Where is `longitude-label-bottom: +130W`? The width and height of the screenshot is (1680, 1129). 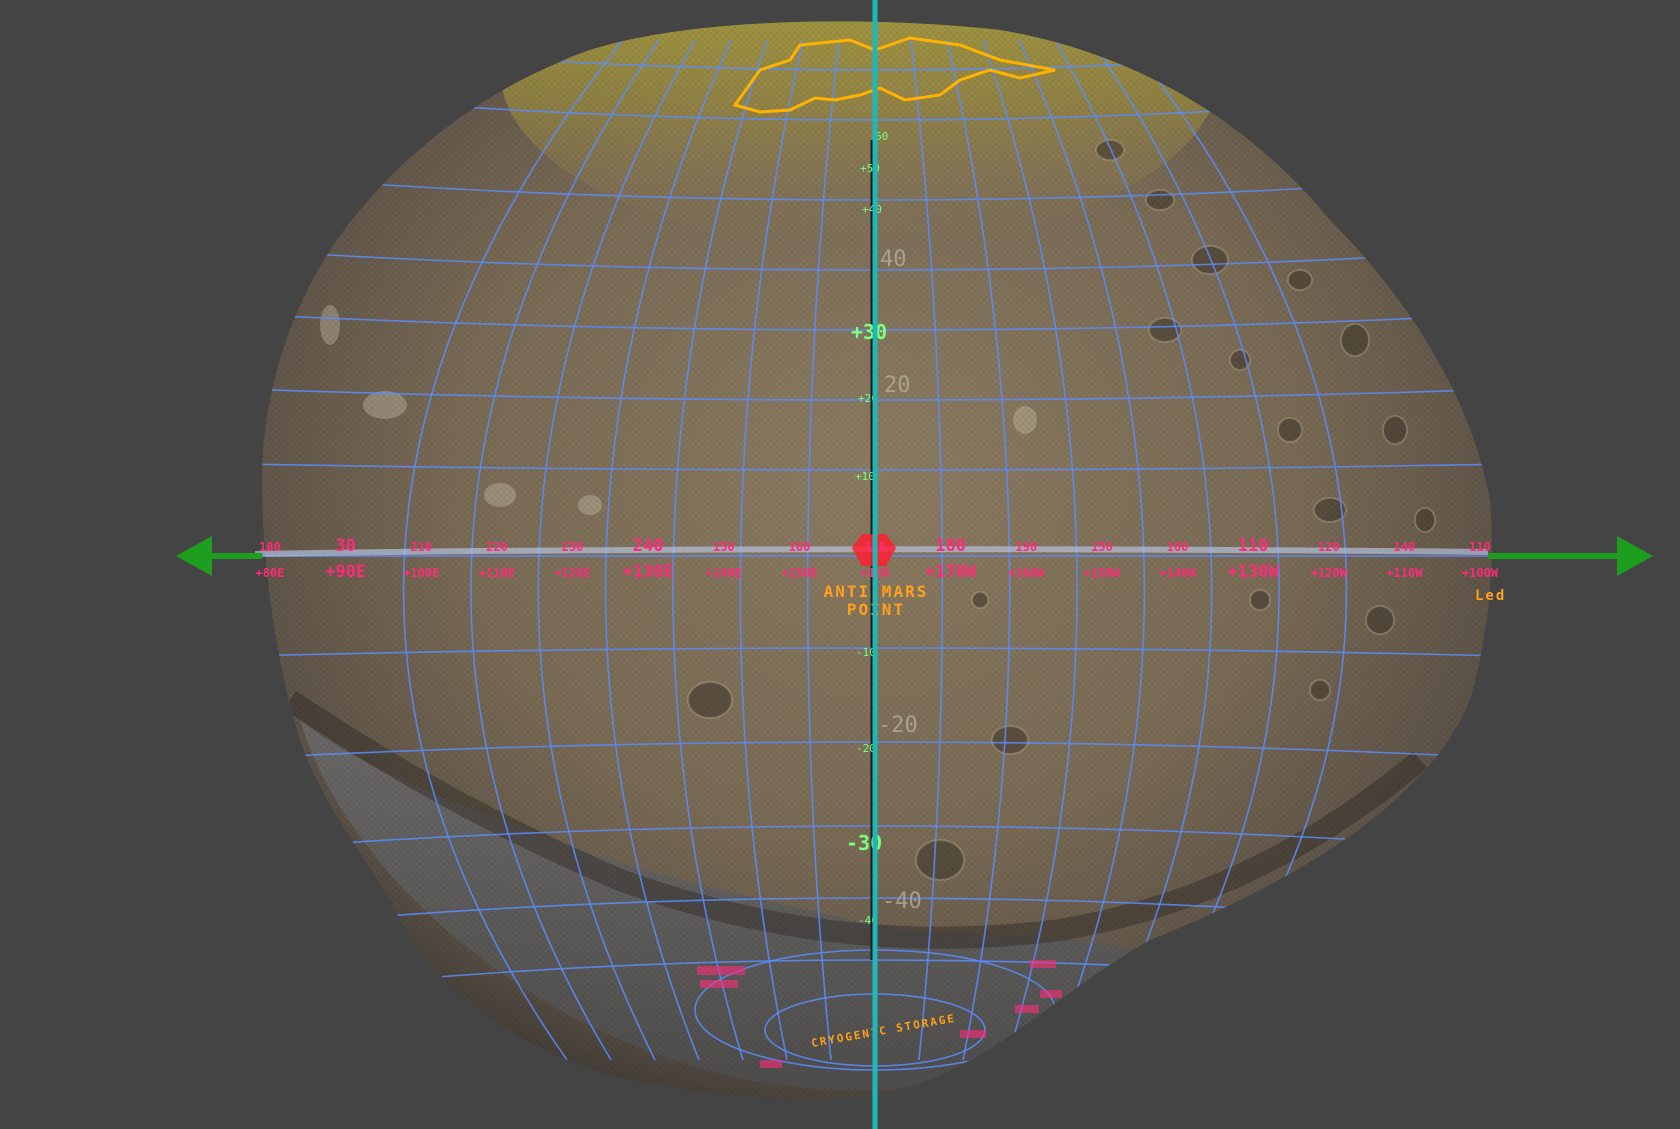 longitude-label-bottom: +130W is located at coordinates (1254, 572).